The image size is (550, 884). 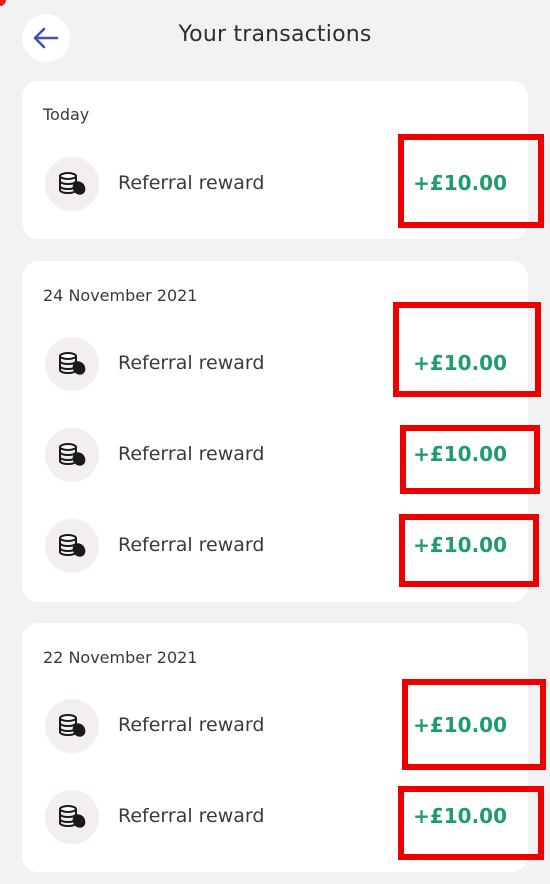 I want to click on page-title: Your transactions, so click(x=275, y=34).